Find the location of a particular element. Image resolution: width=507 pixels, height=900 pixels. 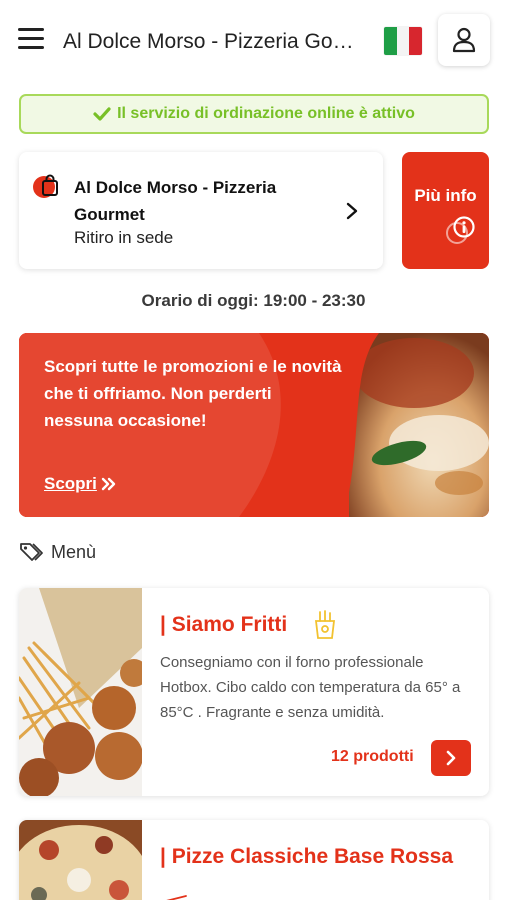

user-account-button is located at coordinates (464, 40).